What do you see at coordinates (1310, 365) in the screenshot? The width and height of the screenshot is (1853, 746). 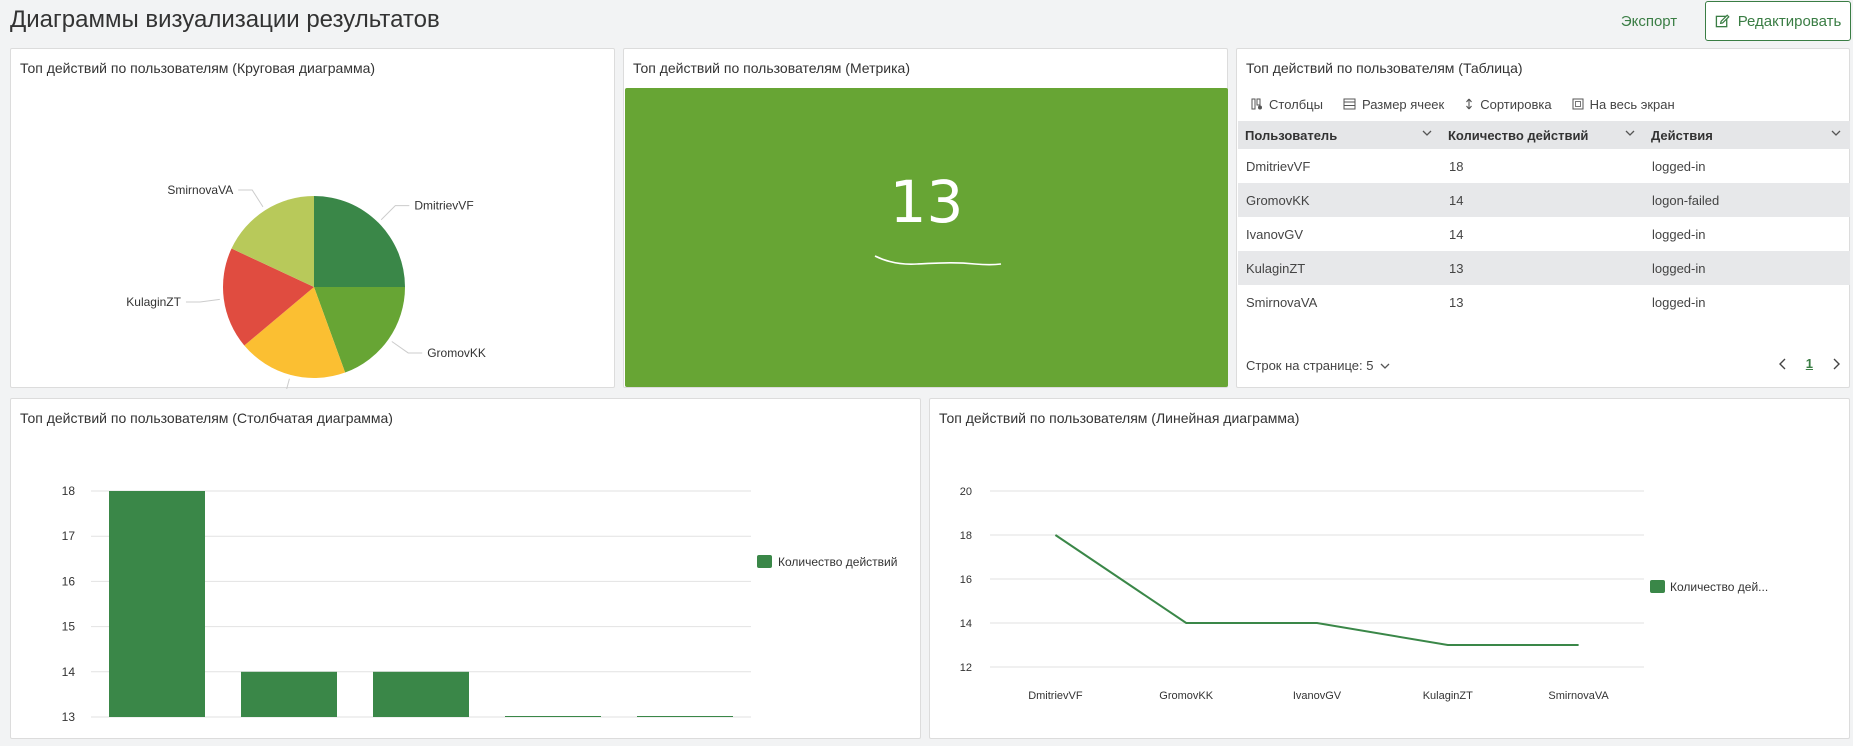 I see `rows-per-page-label: Строк на странице: 5` at bounding box center [1310, 365].